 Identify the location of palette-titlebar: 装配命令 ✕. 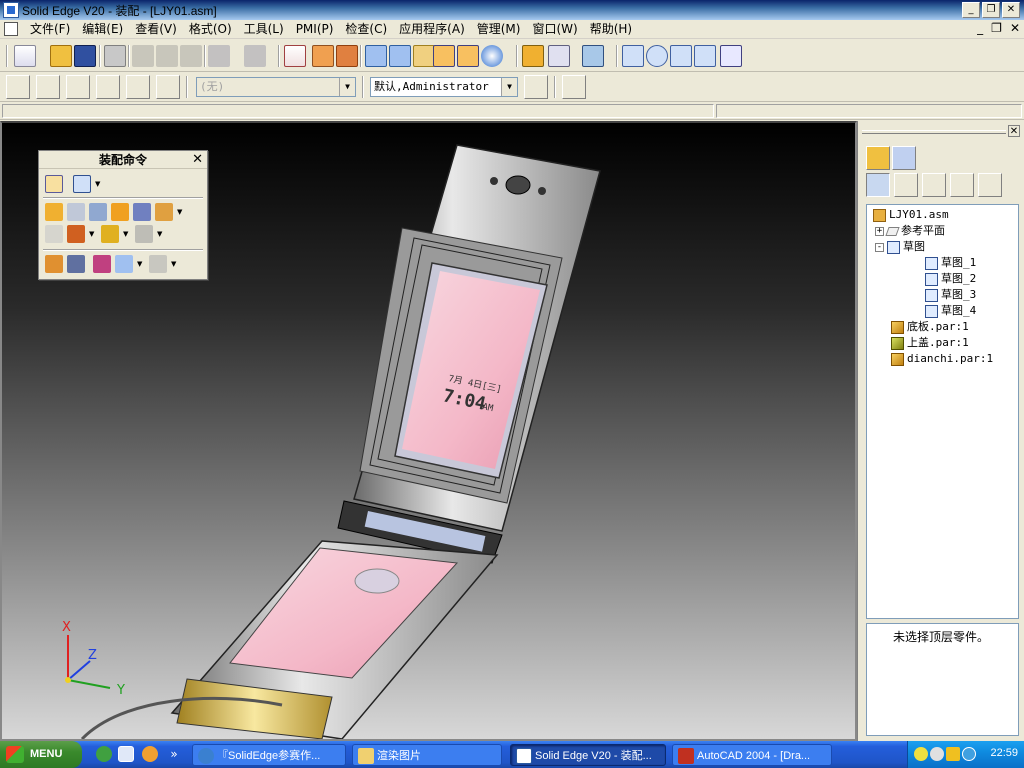
(123, 160).